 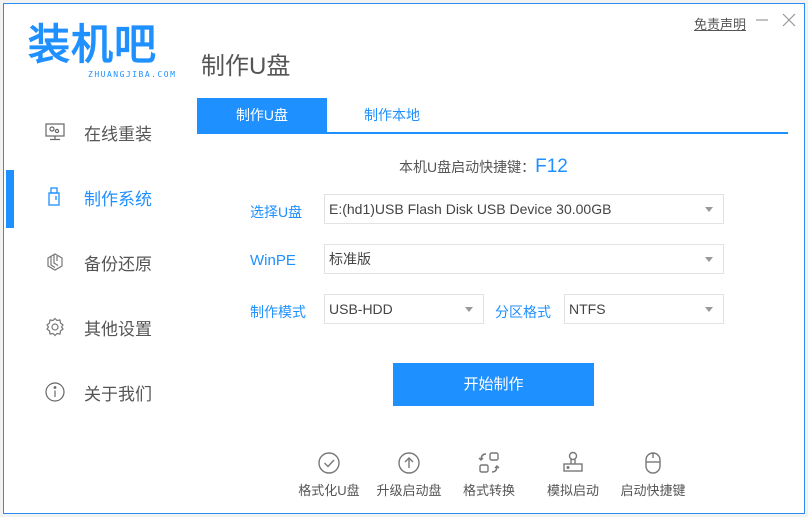 I want to click on gear-icon, so click(x=55, y=327).